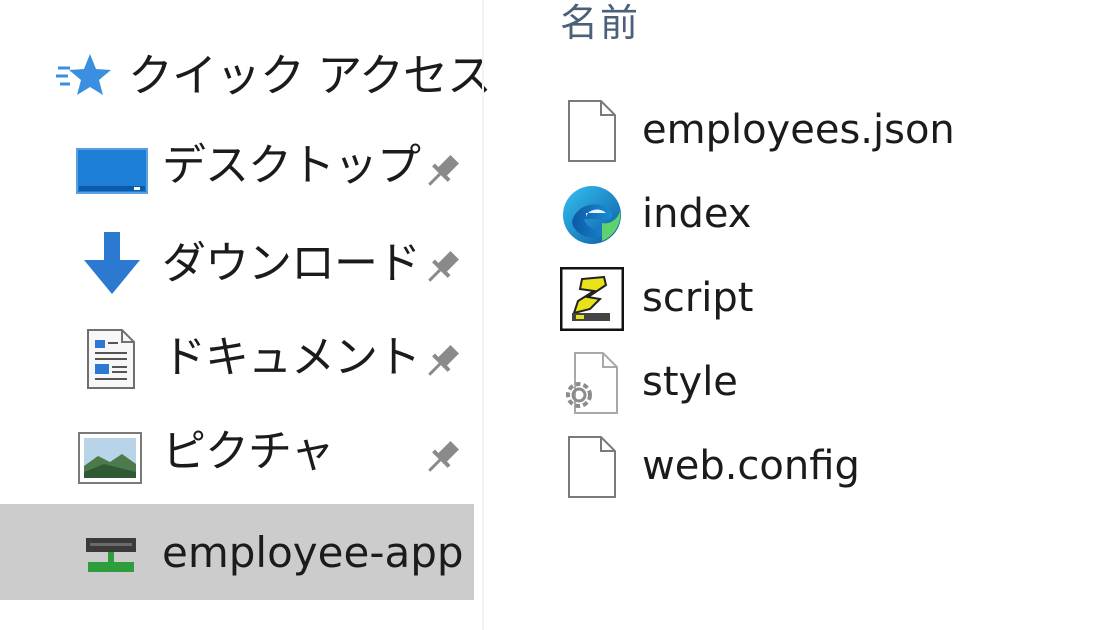  Describe the element at coordinates (798, 130) in the screenshot. I see `file-name: employees.json` at that location.